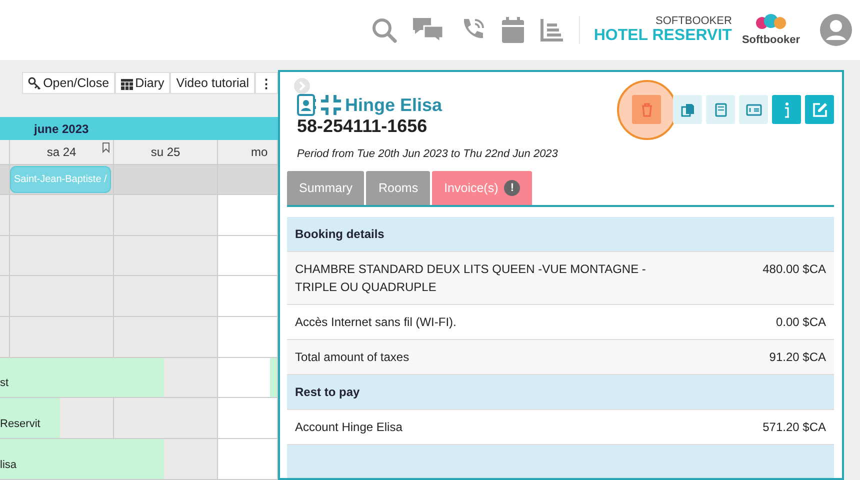 This screenshot has width=860, height=480. I want to click on edit-button, so click(819, 109).